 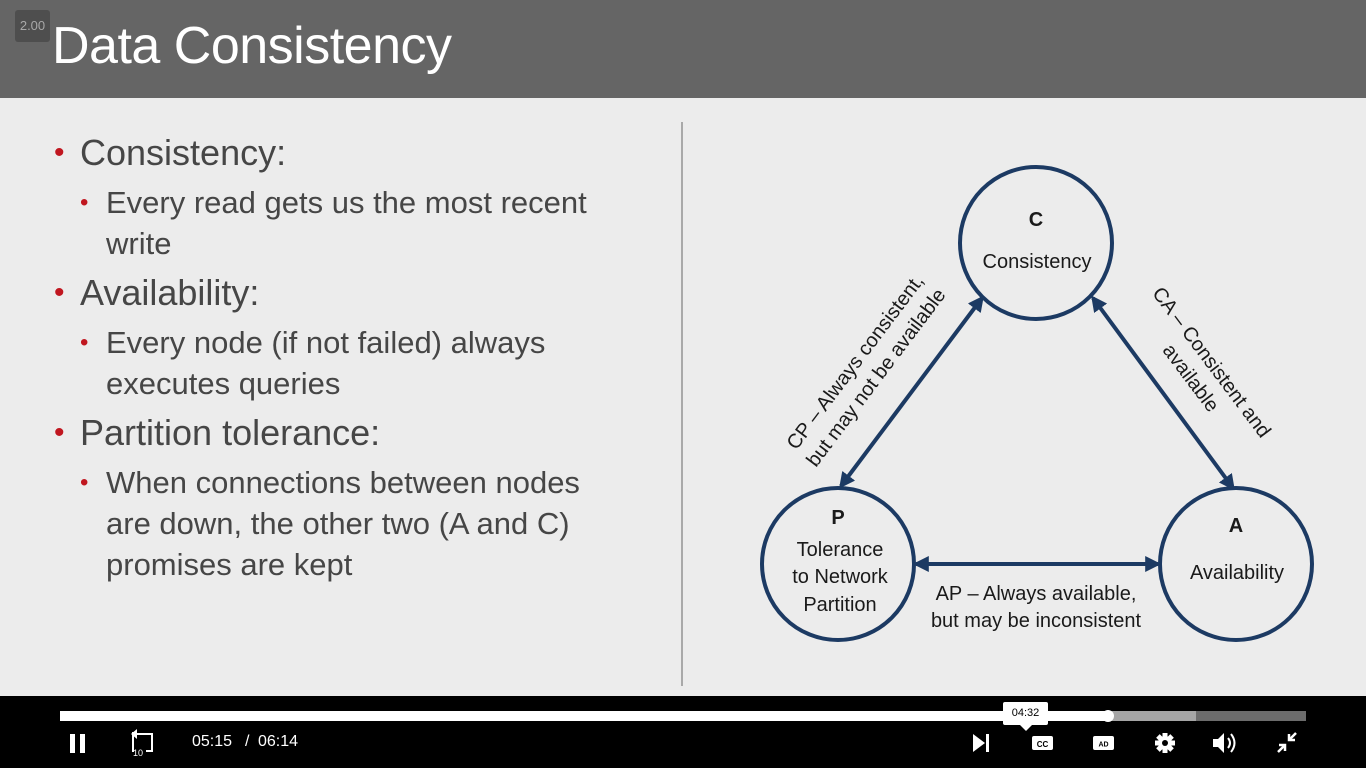 What do you see at coordinates (1237, 573) in the screenshot?
I see `a-node-name: Availability` at bounding box center [1237, 573].